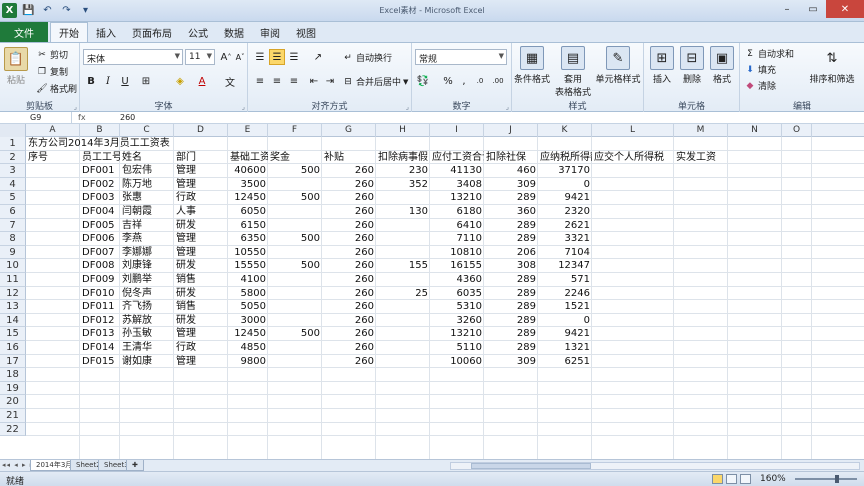  I want to click on fill-color-icon: ◈, so click(180, 81).